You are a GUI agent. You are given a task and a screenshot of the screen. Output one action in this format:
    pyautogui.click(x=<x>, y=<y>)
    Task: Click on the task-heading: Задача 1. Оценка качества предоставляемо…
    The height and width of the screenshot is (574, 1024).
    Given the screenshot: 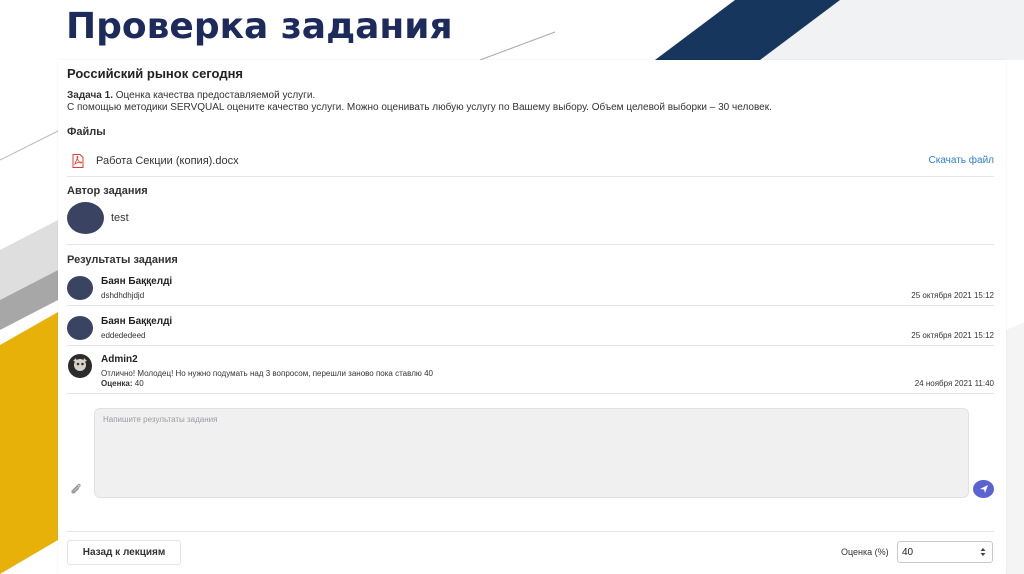 What is the action you would take?
    pyautogui.click(x=191, y=95)
    